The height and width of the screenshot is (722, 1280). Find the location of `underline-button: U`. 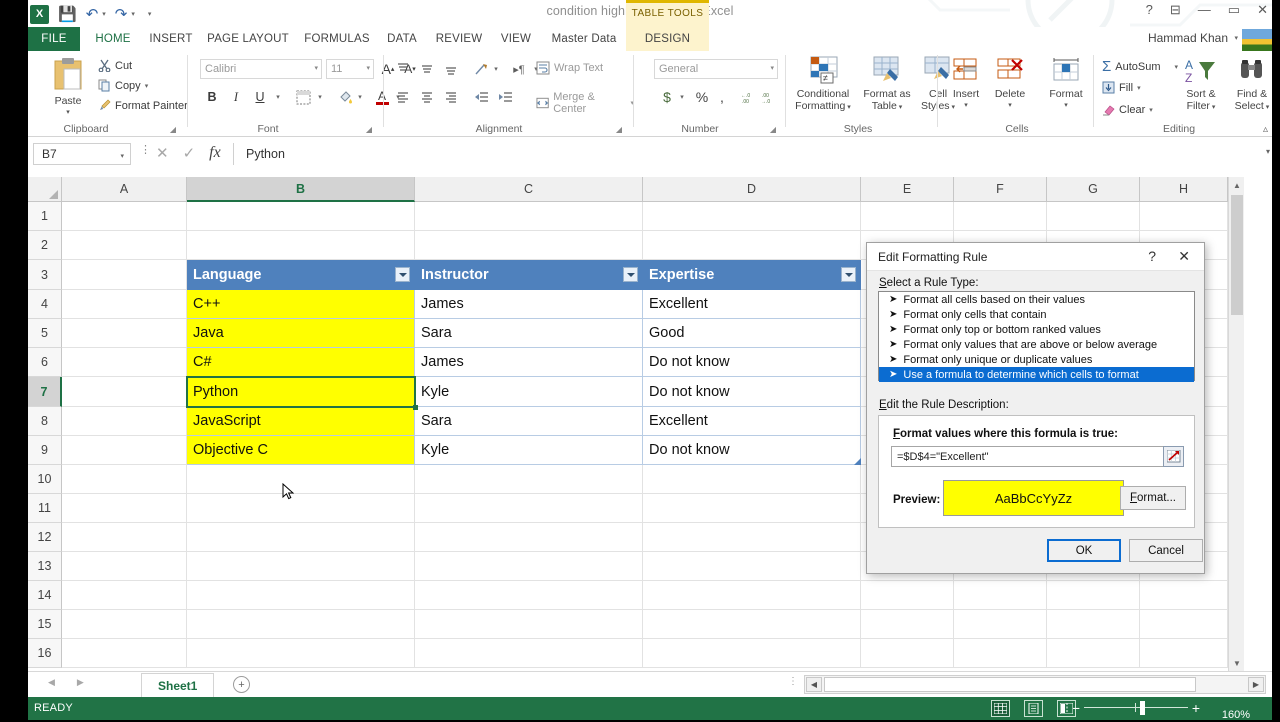

underline-button: U is located at coordinates (260, 97).